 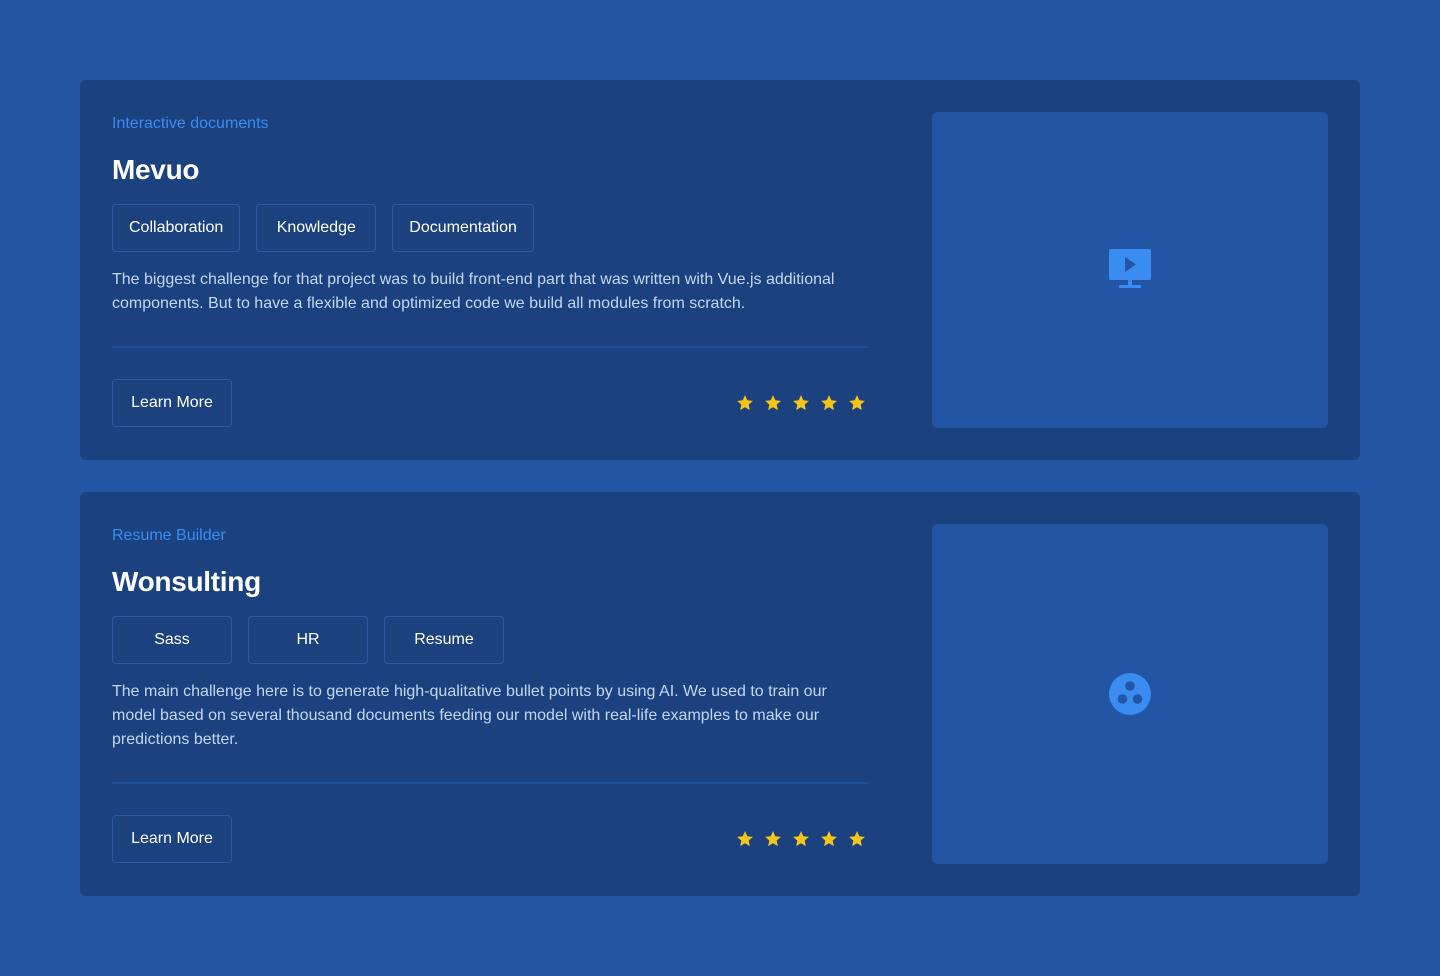 What do you see at coordinates (186, 581) in the screenshot?
I see `project-title: Wonsulting` at bounding box center [186, 581].